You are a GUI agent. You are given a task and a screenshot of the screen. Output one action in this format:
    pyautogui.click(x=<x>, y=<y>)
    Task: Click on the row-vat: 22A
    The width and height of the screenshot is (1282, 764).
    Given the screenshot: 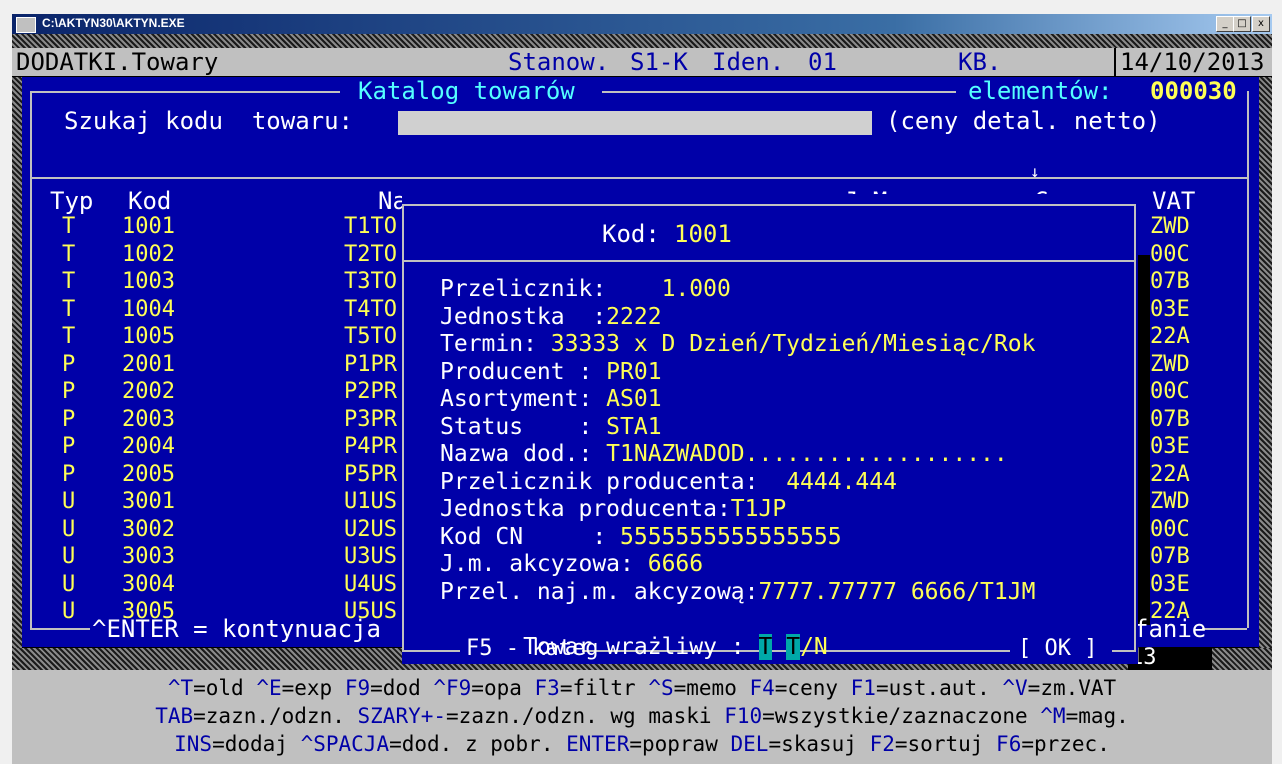 What is the action you would take?
    pyautogui.click(x=1170, y=336)
    